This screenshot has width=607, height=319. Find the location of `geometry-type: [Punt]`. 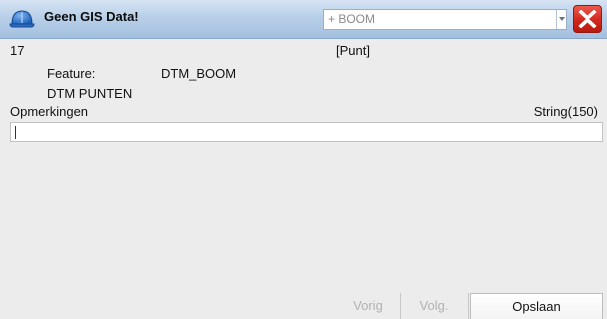

geometry-type: [Punt] is located at coordinates (353, 50).